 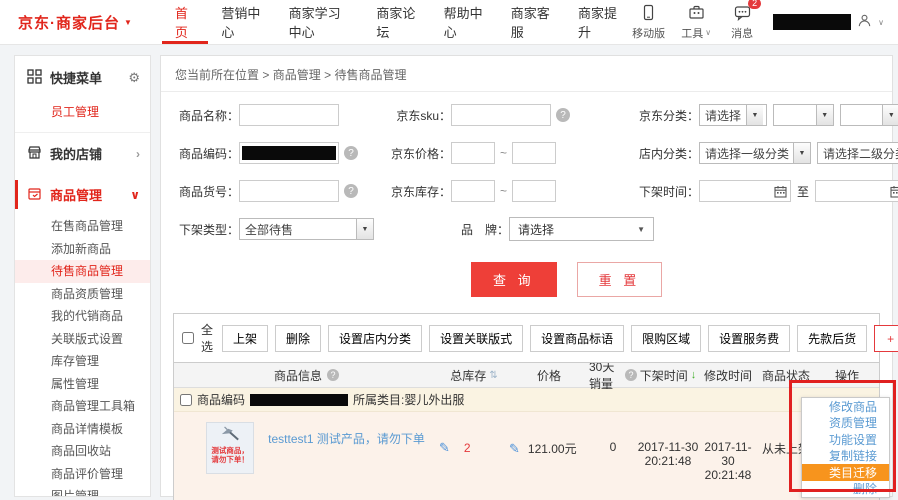 I want to click on nav-merchant-forum: 商家论坛, so click(x=396, y=22).